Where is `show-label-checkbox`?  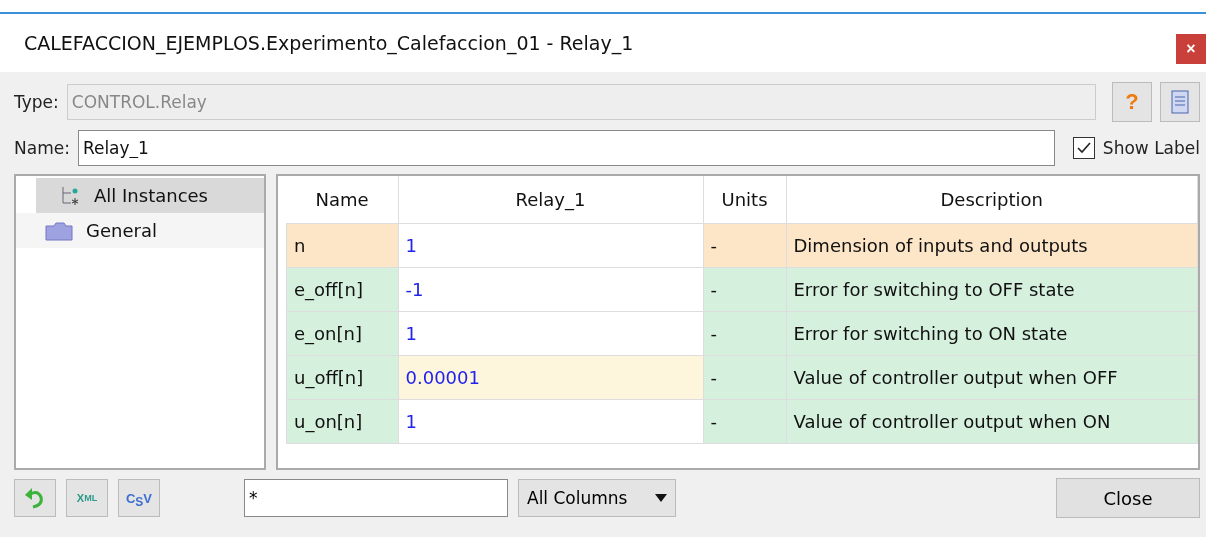 show-label-checkbox is located at coordinates (1083, 148).